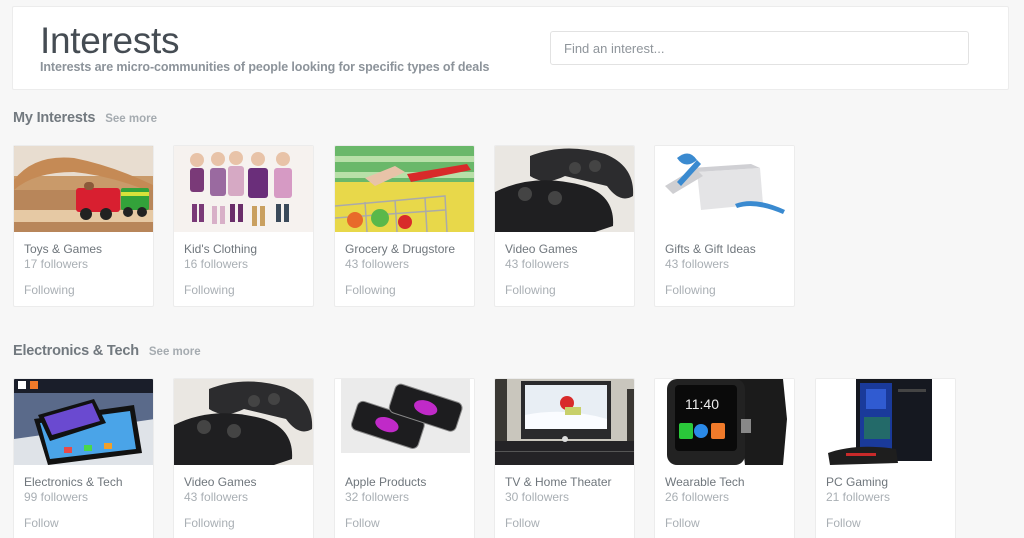 Image resolution: width=1024 pixels, height=538 pixels. Describe the element at coordinates (885, 422) in the screenshot. I see `gaming-pc-image` at that location.